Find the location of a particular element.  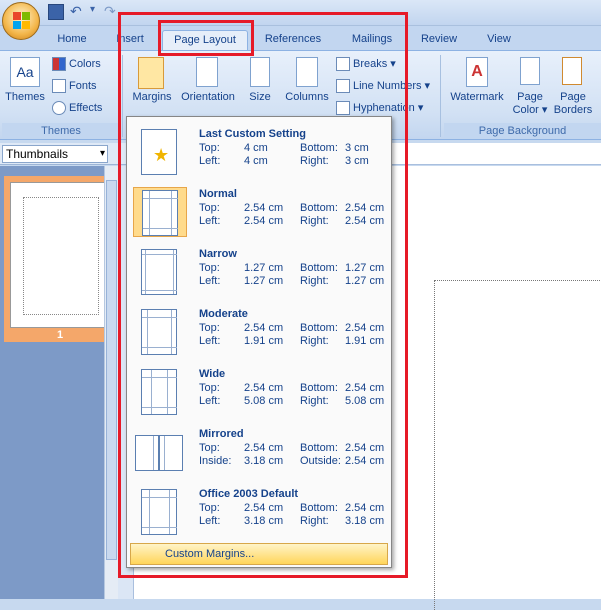

page-color-button: Page Color ▾ is located at coordinates (530, 104).